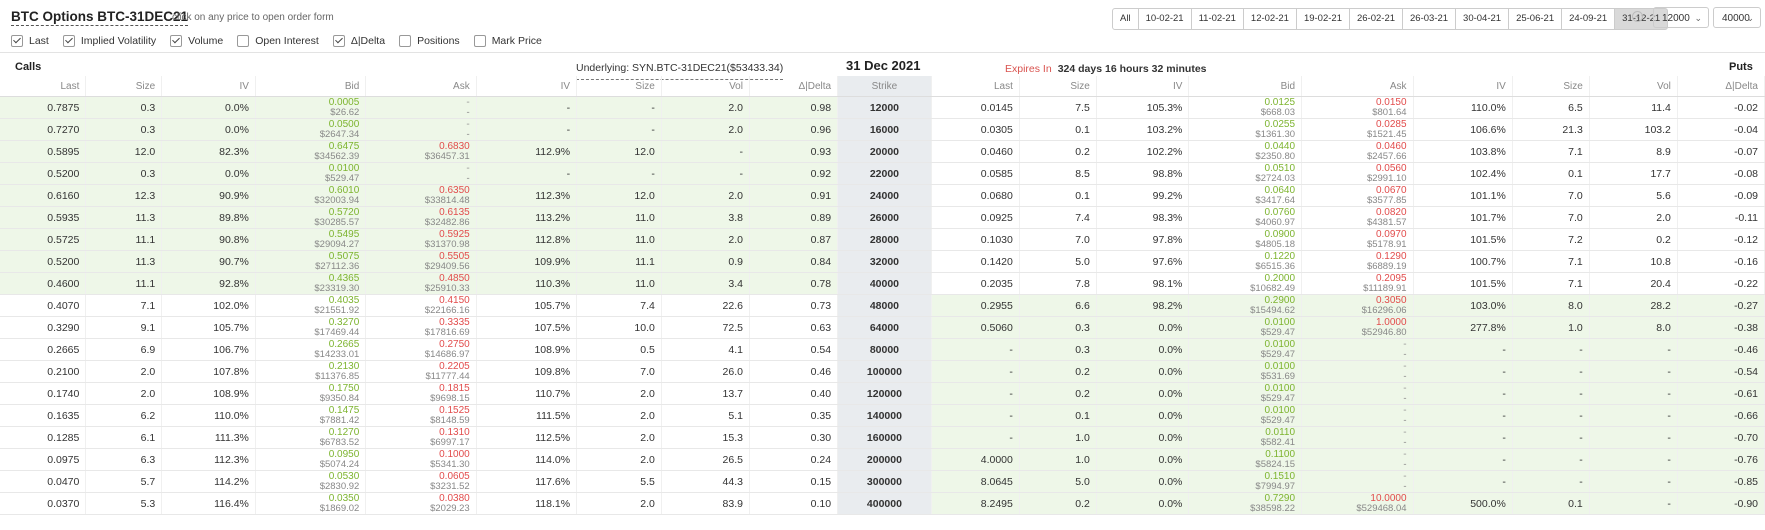 Image resolution: width=1765 pixels, height=530 pixels. I want to click on p-last-cell: 8.2495, so click(975, 503).